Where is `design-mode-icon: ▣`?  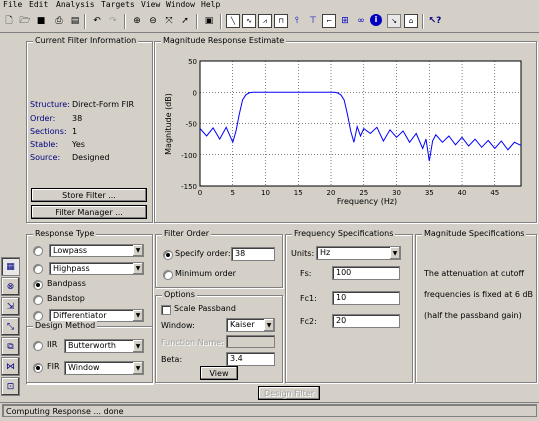 design-mode-icon: ▣ is located at coordinates (209, 21).